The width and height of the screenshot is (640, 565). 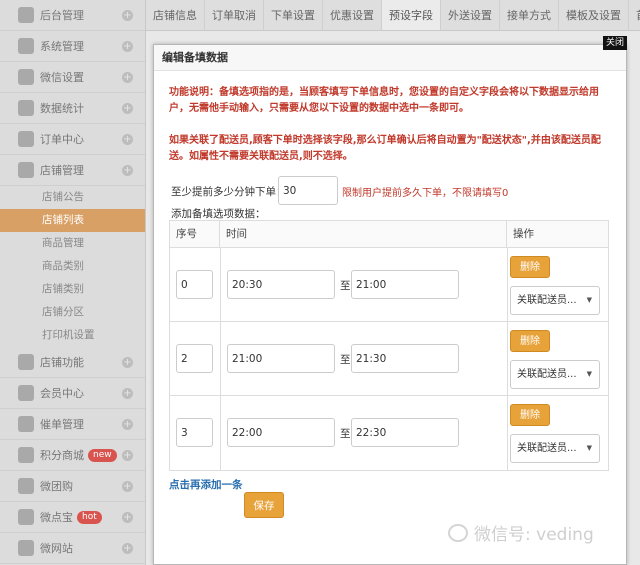 I want to click on sidebar-subitem: 店铺公告, so click(x=72, y=197).